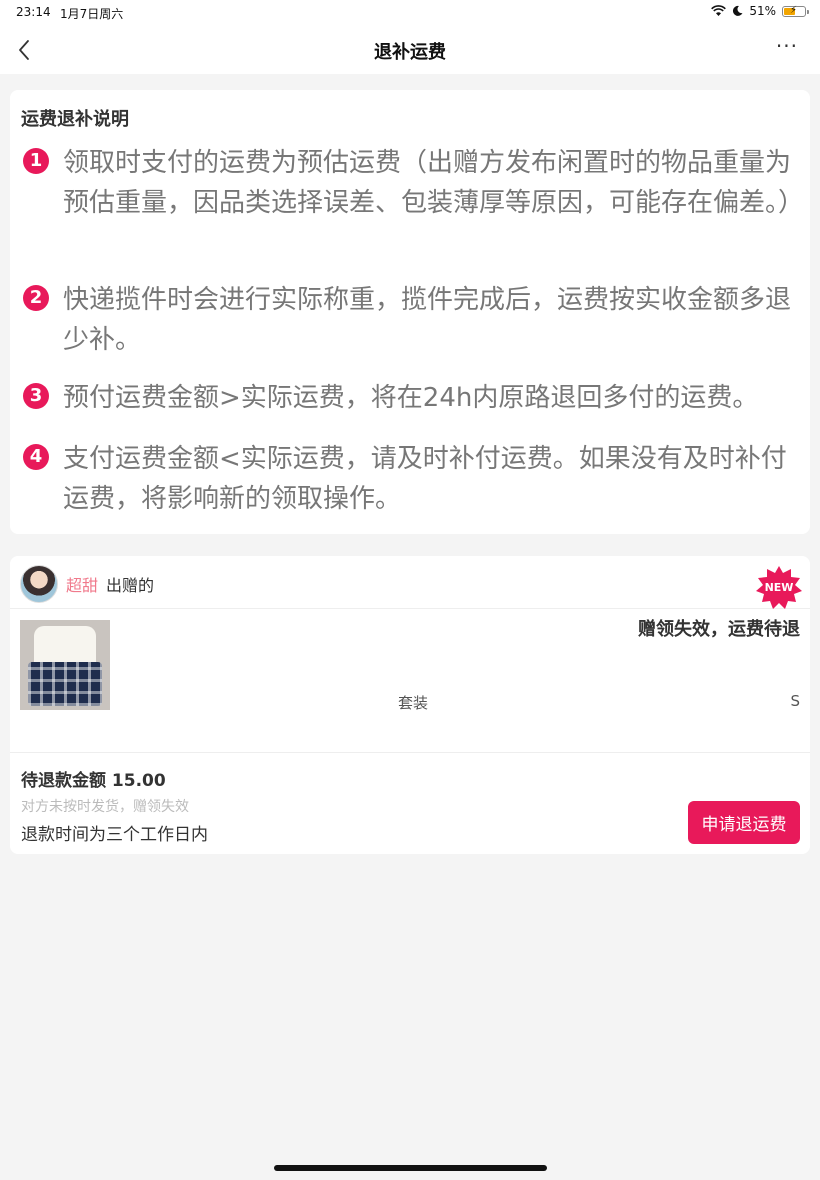  I want to click on giver-name: 超甜, so click(82, 584).